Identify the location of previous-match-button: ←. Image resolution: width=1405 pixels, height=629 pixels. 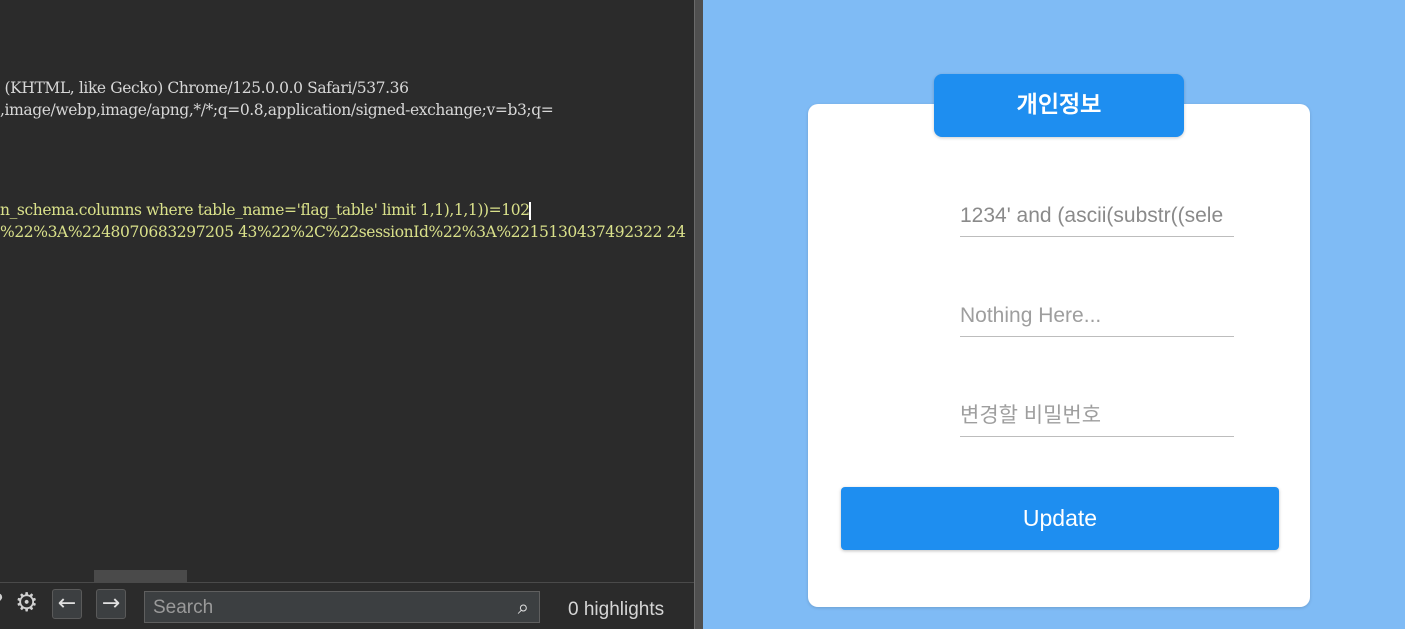
(67, 604).